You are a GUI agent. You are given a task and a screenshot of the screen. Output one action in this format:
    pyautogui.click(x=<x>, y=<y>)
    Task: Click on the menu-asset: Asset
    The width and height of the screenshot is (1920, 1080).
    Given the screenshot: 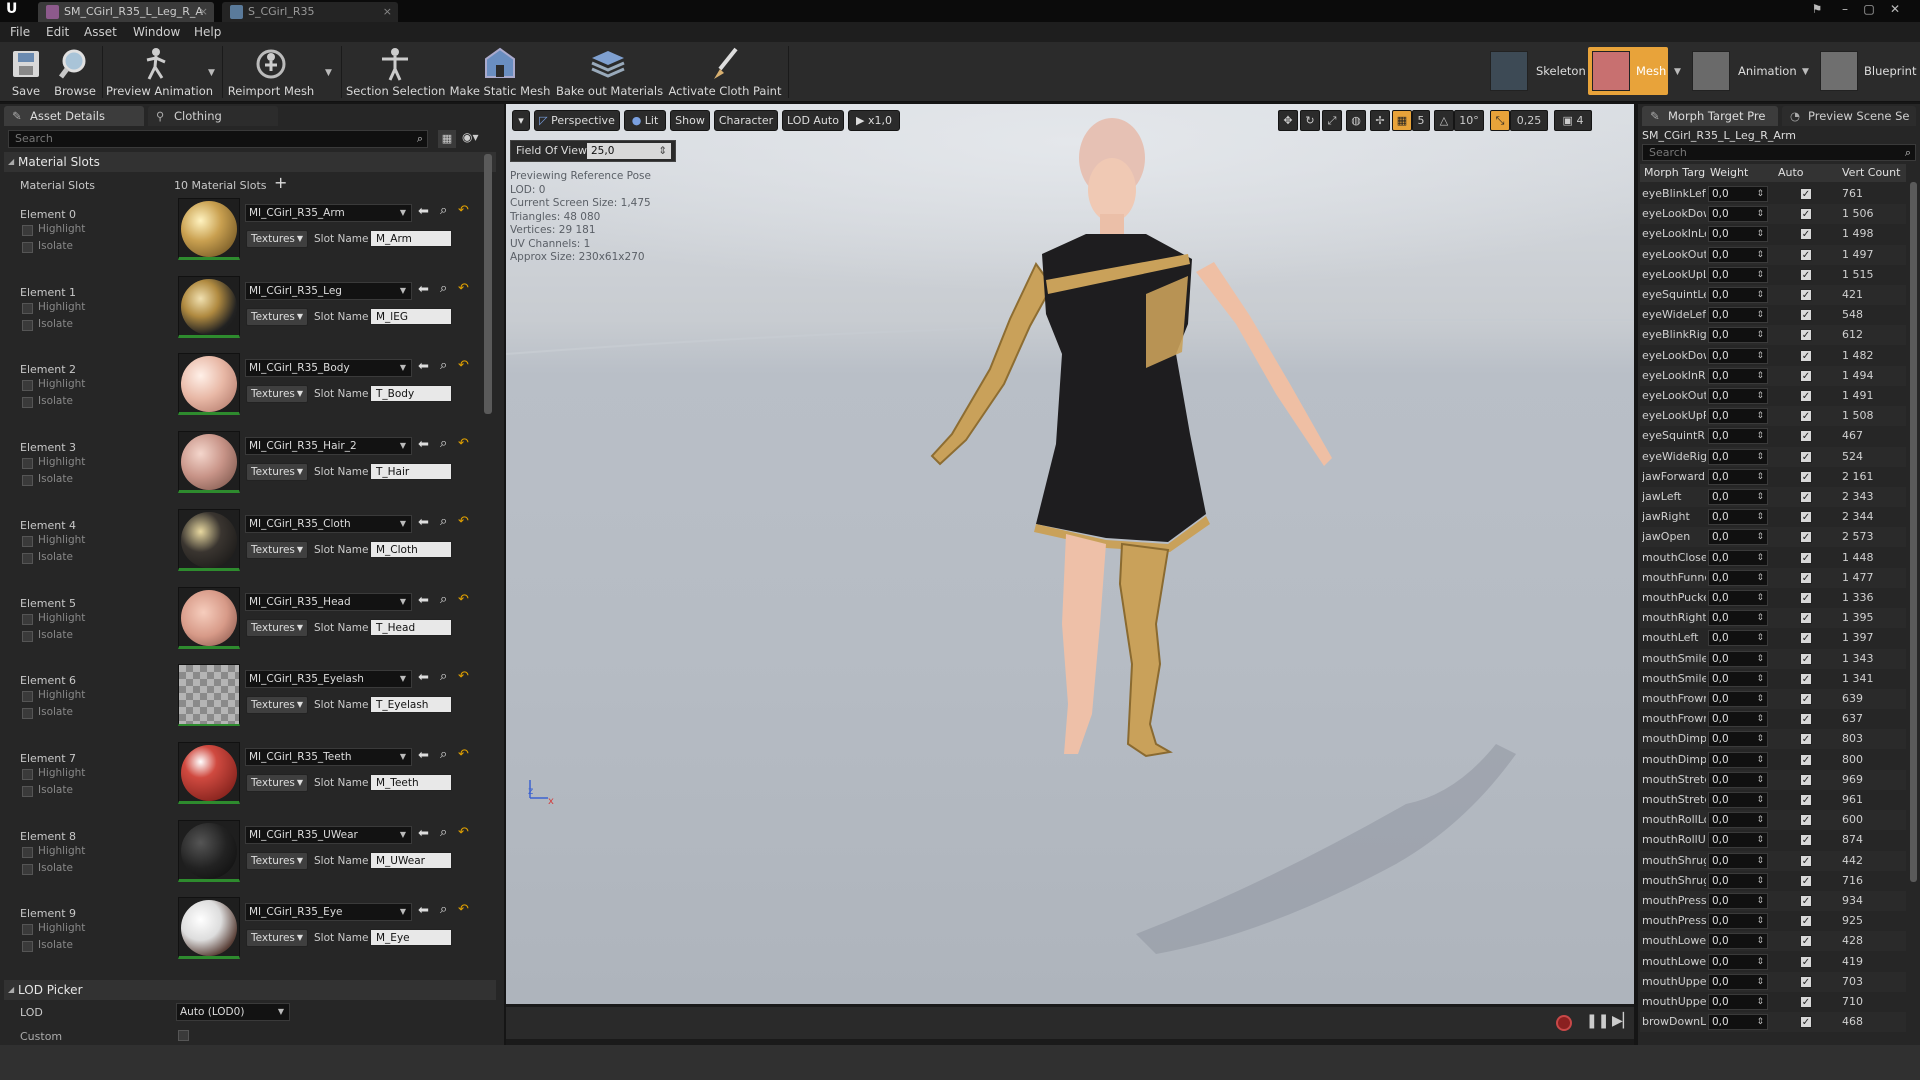 What is the action you would take?
    pyautogui.click(x=100, y=32)
    